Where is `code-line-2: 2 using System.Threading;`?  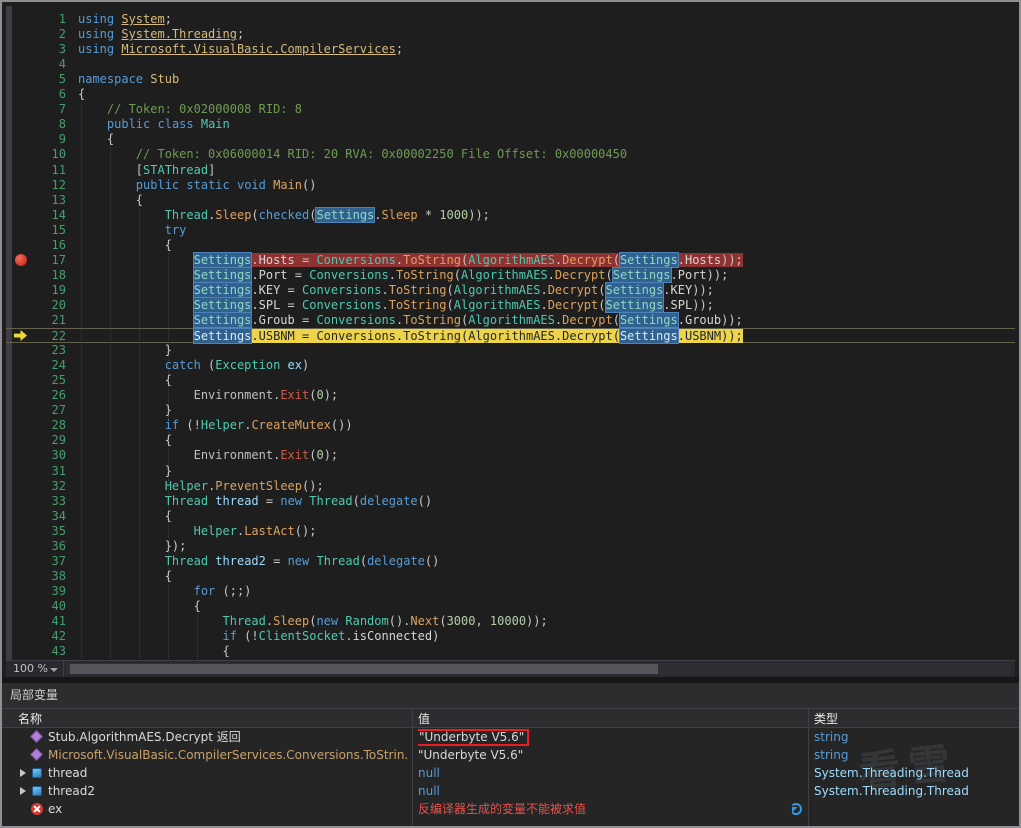
code-line-2: 2 using System.Threading; is located at coordinates (510, 34).